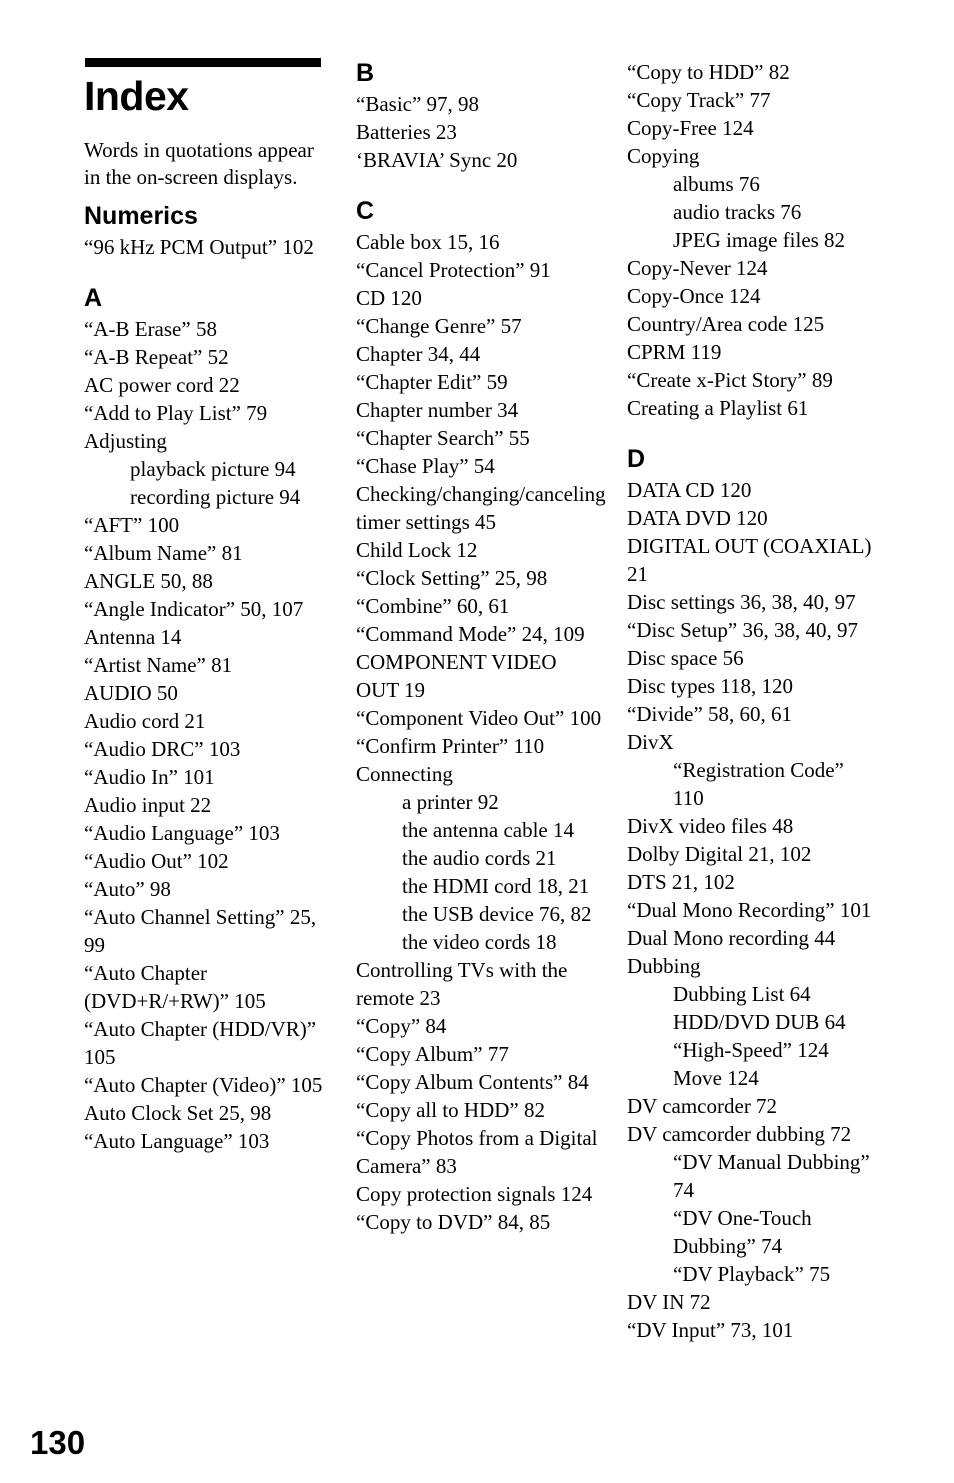 The height and width of the screenshot is (1483, 954). I want to click on index-subentry: a printer 92, so click(480, 802).